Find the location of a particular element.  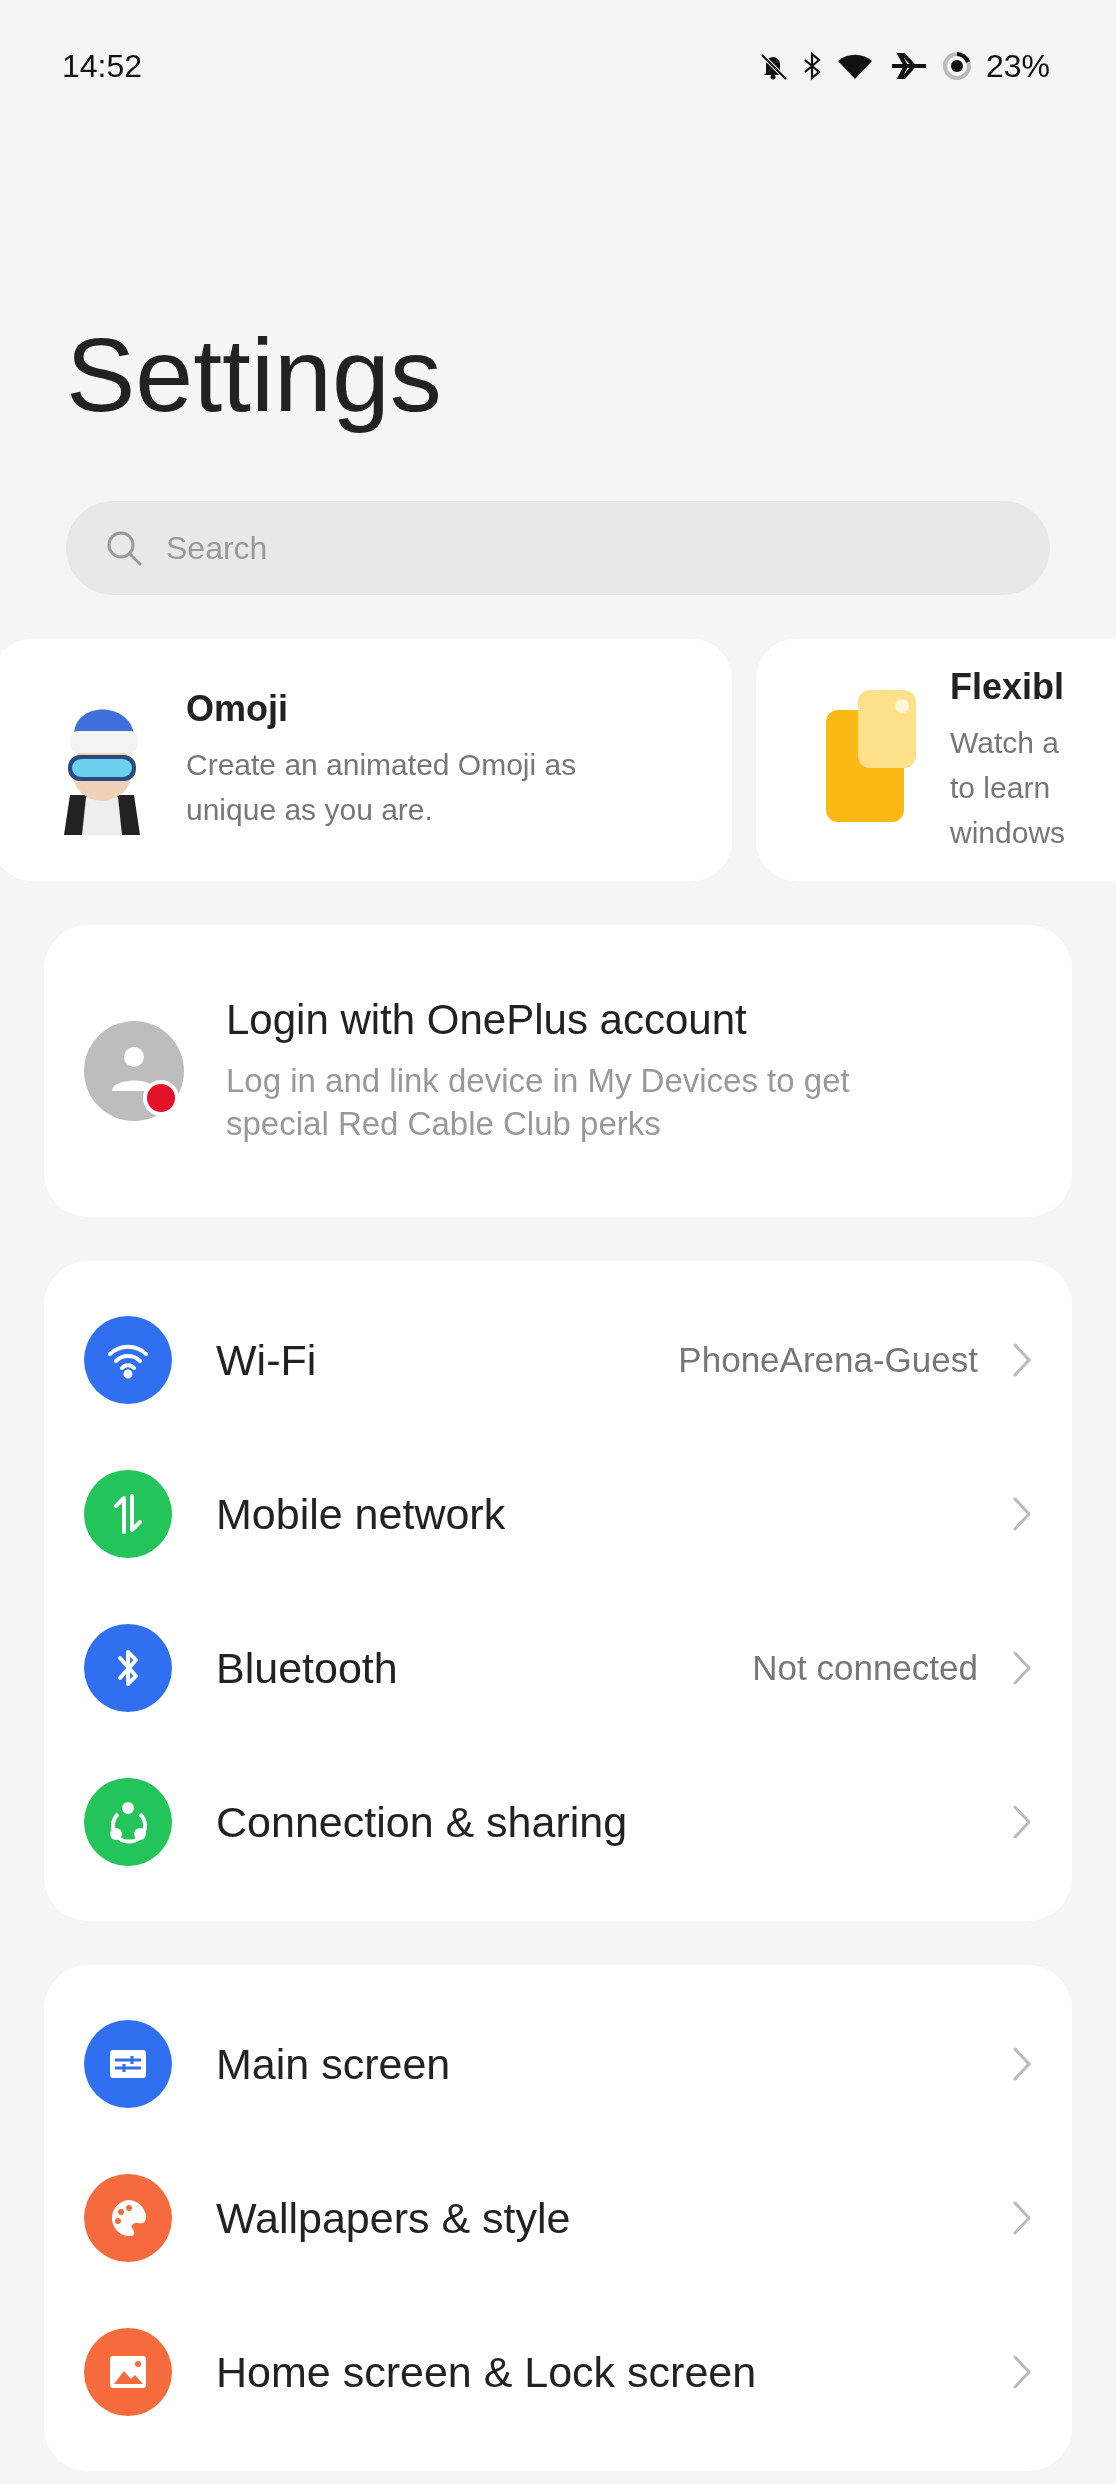

row-label: Mobile network is located at coordinates (361, 1514).